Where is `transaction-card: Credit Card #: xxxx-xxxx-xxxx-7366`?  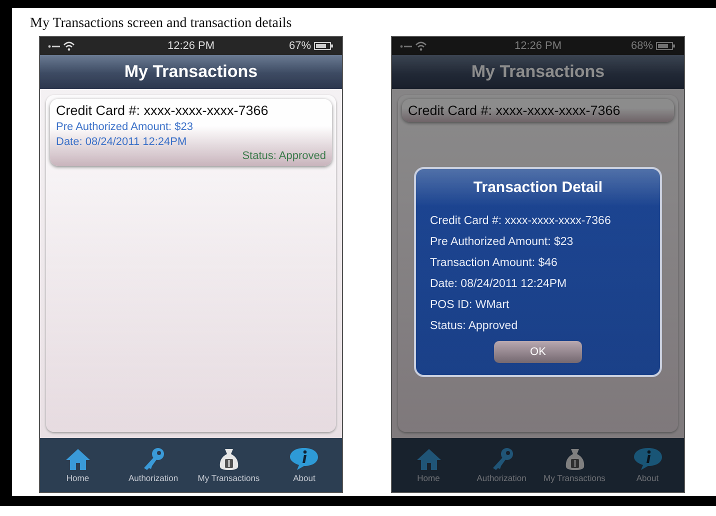
transaction-card: Credit Card #: xxxx-xxxx-xxxx-7366 is located at coordinates (538, 110).